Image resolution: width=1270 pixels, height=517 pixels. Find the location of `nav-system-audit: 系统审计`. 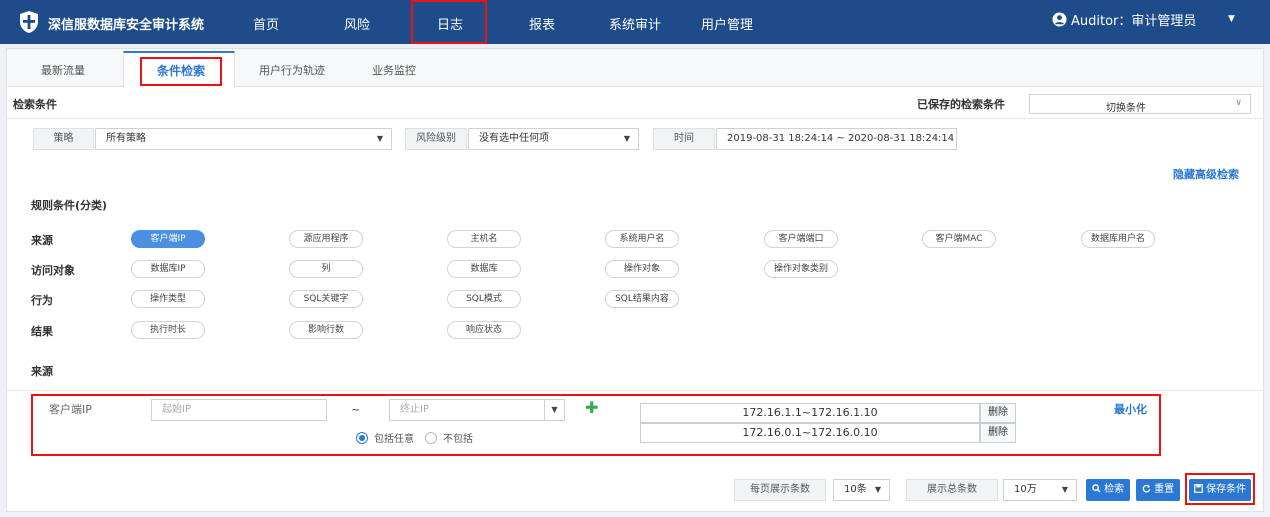

nav-system-audit: 系统审计 is located at coordinates (635, 23).